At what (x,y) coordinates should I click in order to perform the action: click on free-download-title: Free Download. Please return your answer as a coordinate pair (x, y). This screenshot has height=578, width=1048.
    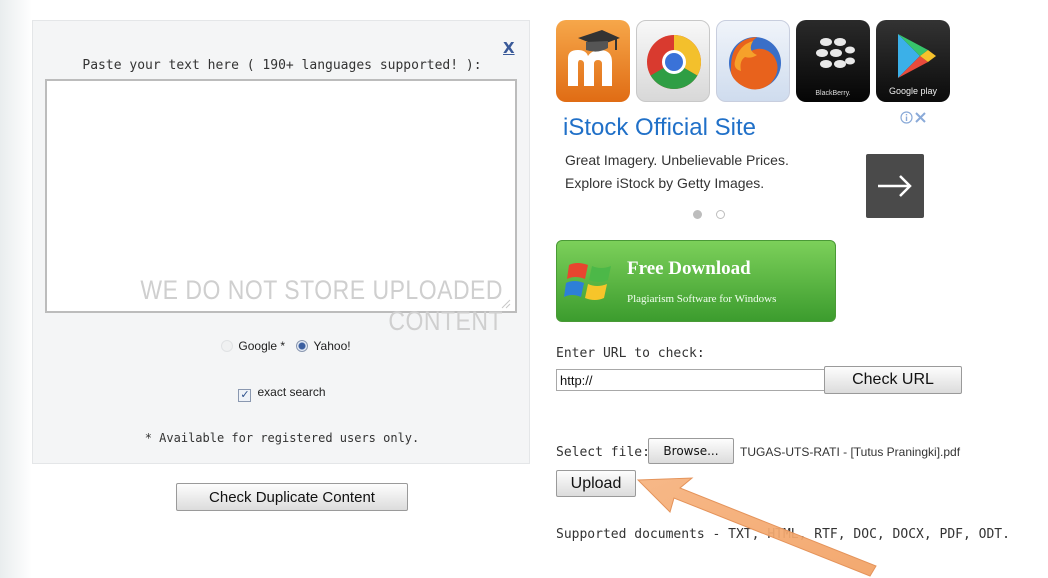
    Looking at the image, I should click on (689, 268).